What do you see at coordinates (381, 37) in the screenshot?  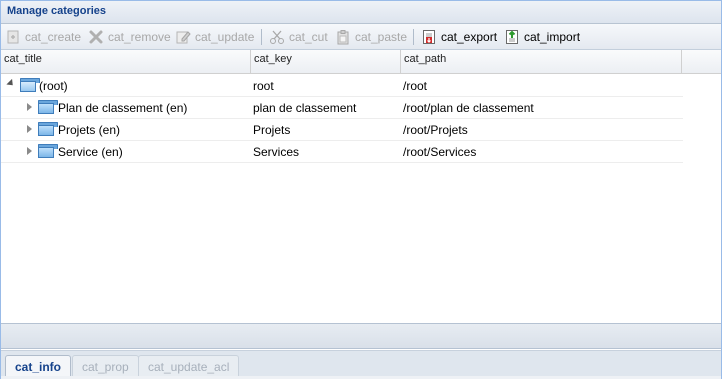 I see `cat-paste-label: cat_paste` at bounding box center [381, 37].